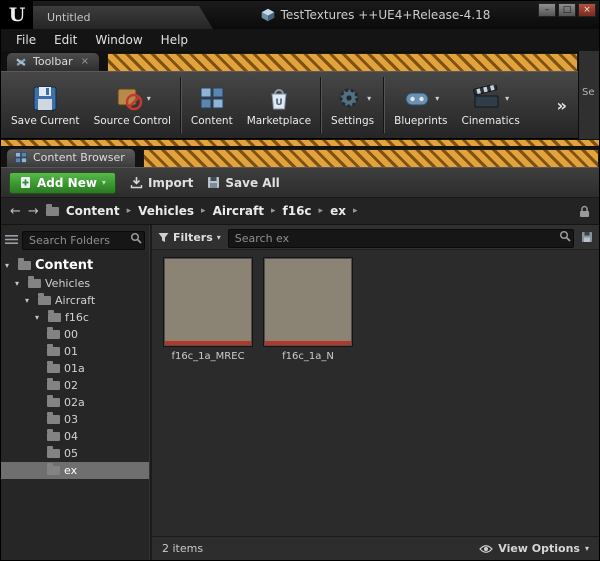 This screenshot has width=600, height=561. I want to click on marketplace-button: U Marketplace, so click(279, 105).